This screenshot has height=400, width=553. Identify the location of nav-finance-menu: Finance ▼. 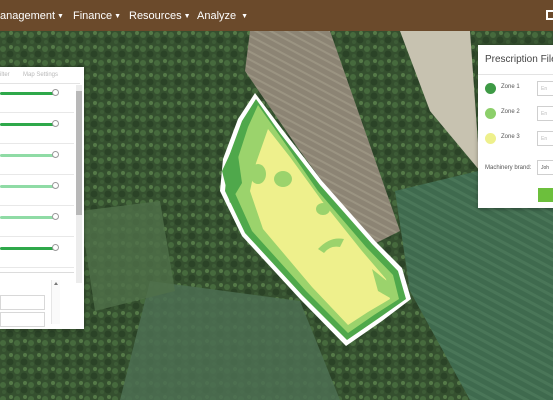
(97, 15).